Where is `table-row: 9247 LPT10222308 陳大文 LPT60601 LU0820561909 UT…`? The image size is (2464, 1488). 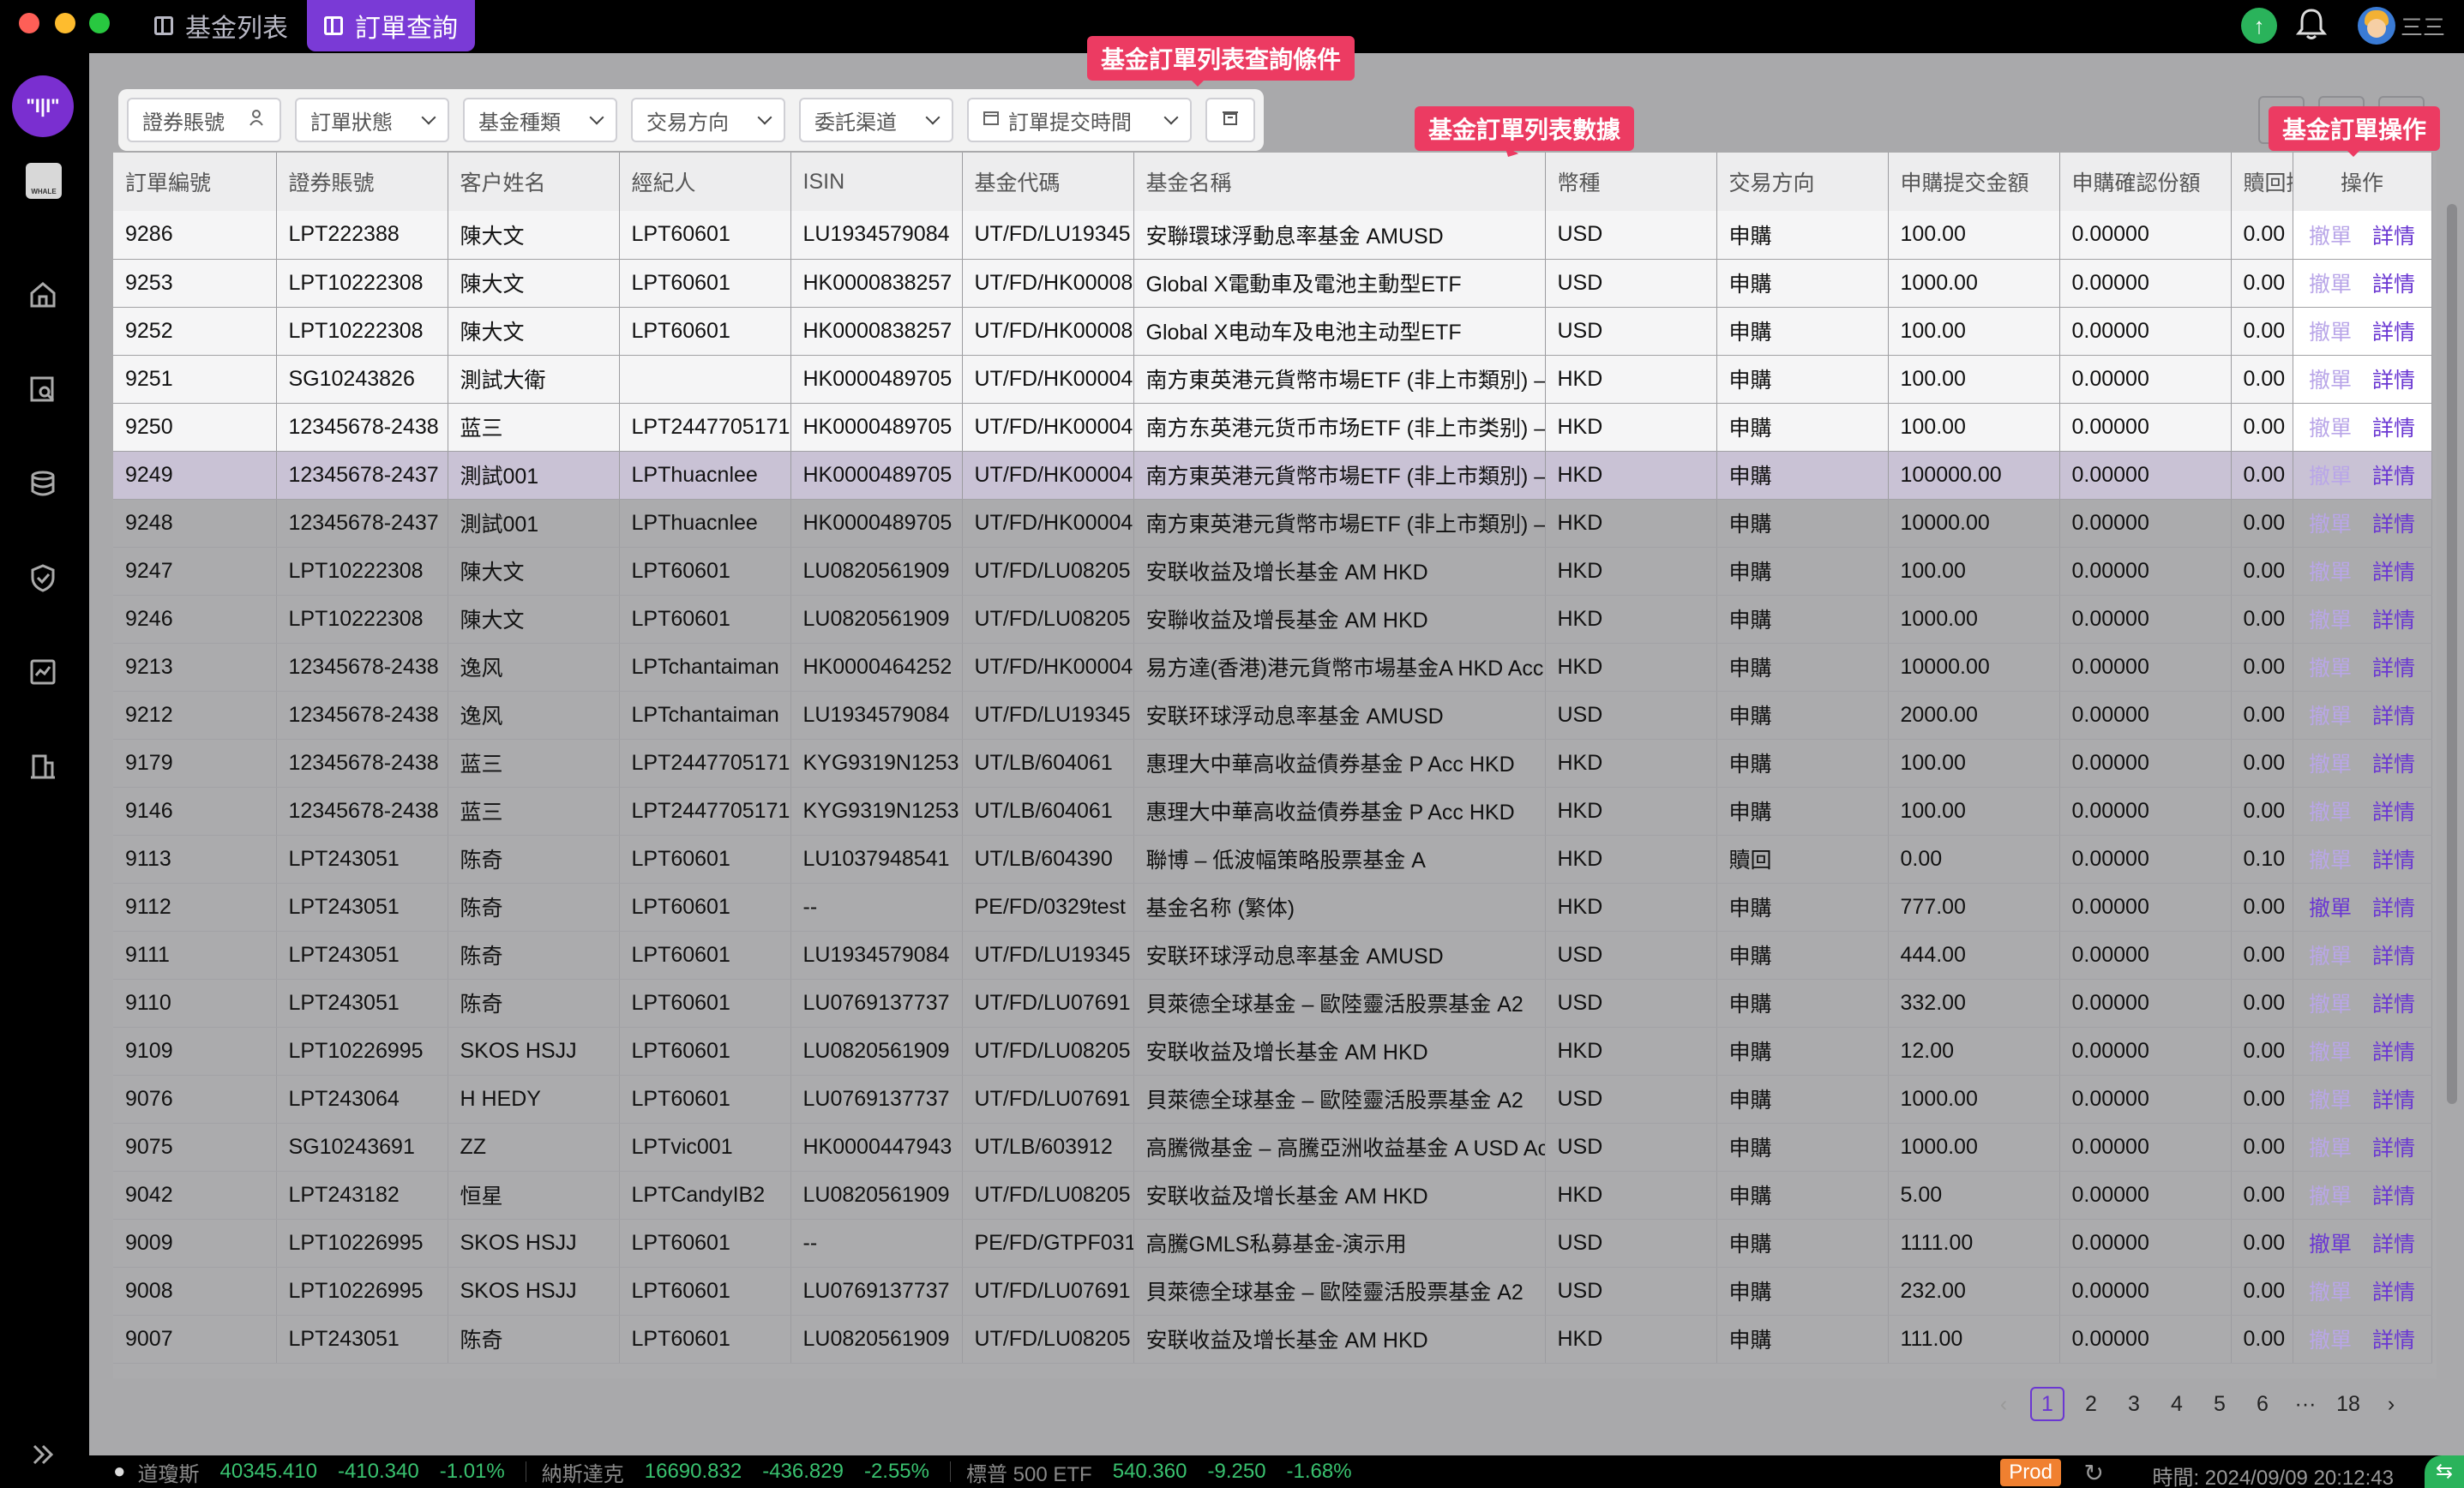
table-row: 9247 LPT10222308 陳大文 LPT60601 LU0820561909 UT… is located at coordinates (1272, 571).